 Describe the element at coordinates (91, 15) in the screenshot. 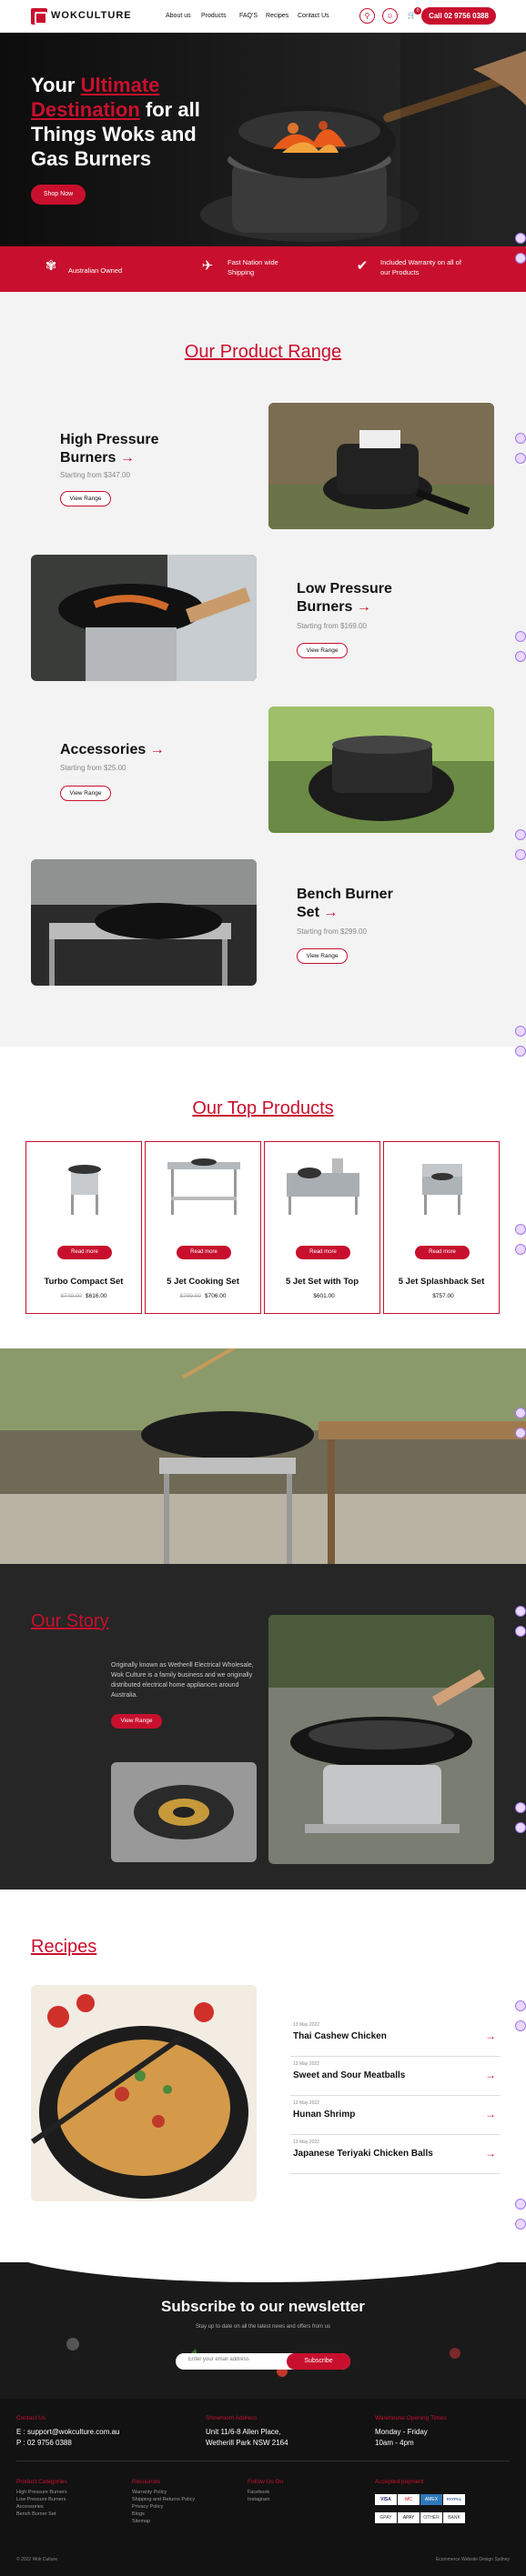

I see `logo-text: WOKCULTURE` at that location.